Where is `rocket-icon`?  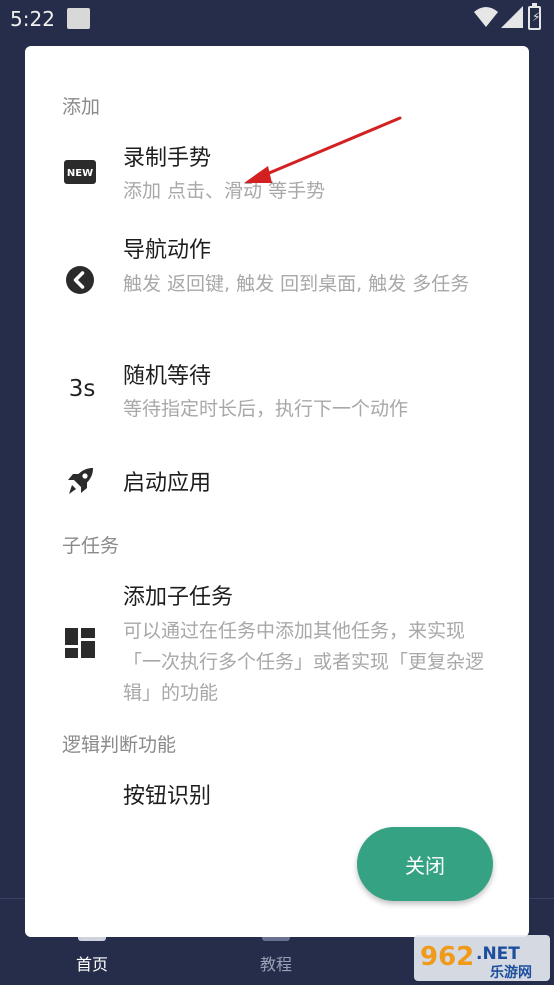
rocket-icon is located at coordinates (80, 481).